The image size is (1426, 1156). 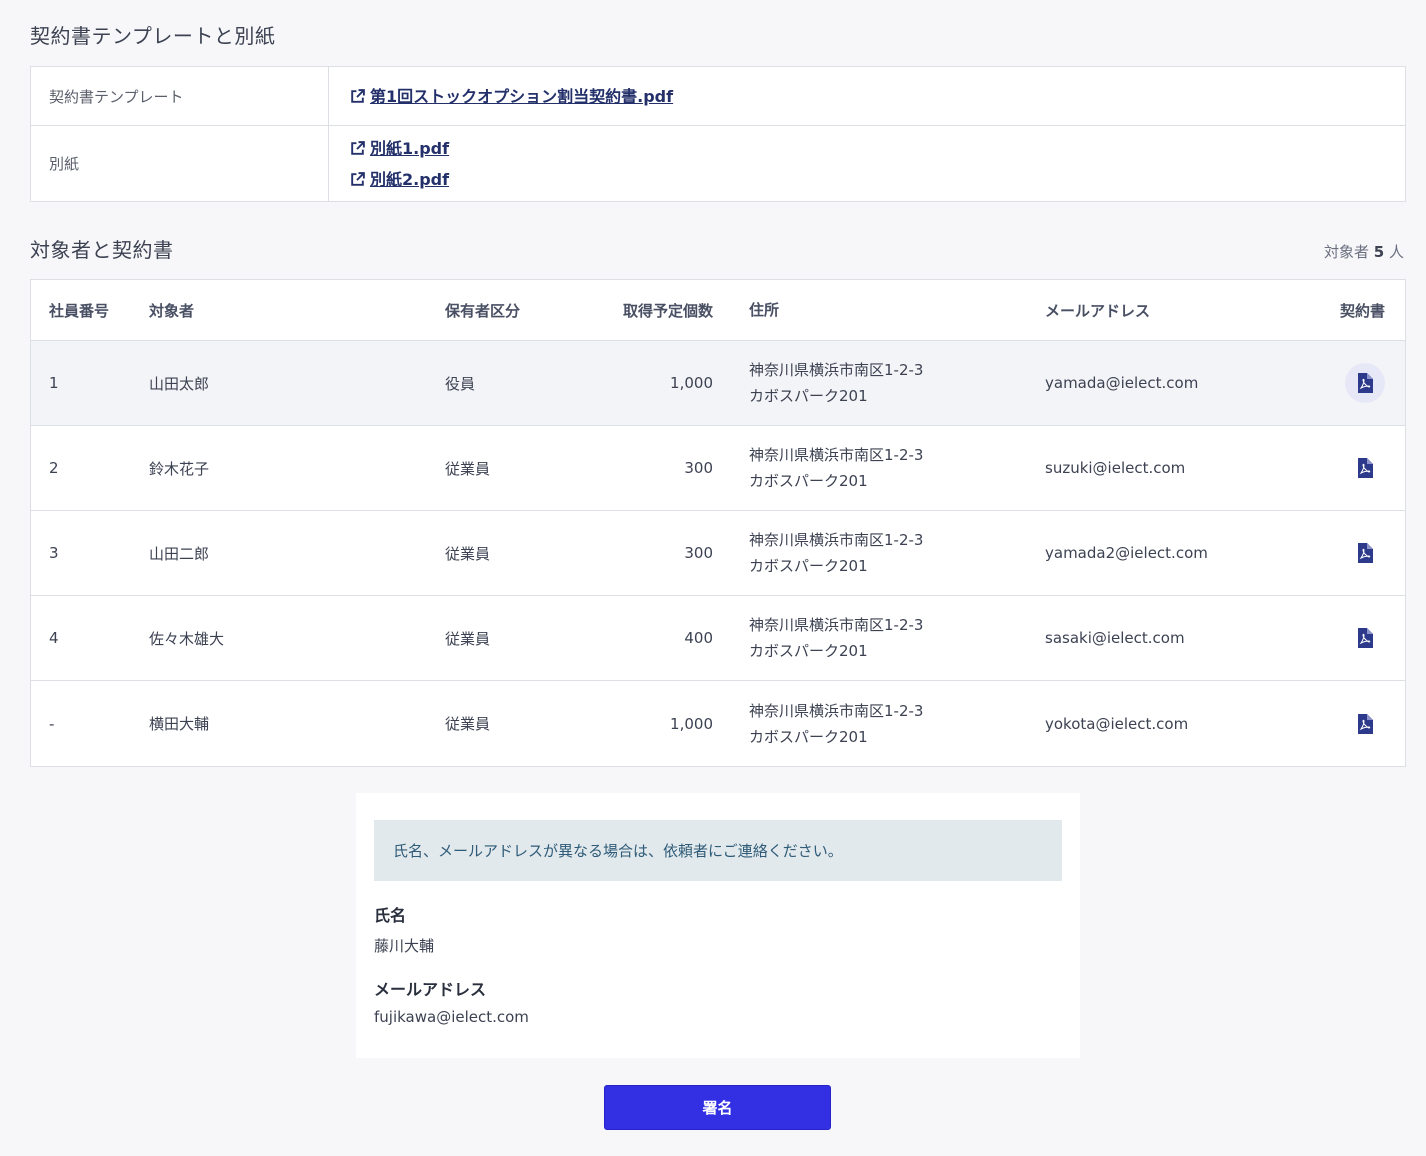 What do you see at coordinates (1396, 252) in the screenshot?
I see `count-unit: 人` at bounding box center [1396, 252].